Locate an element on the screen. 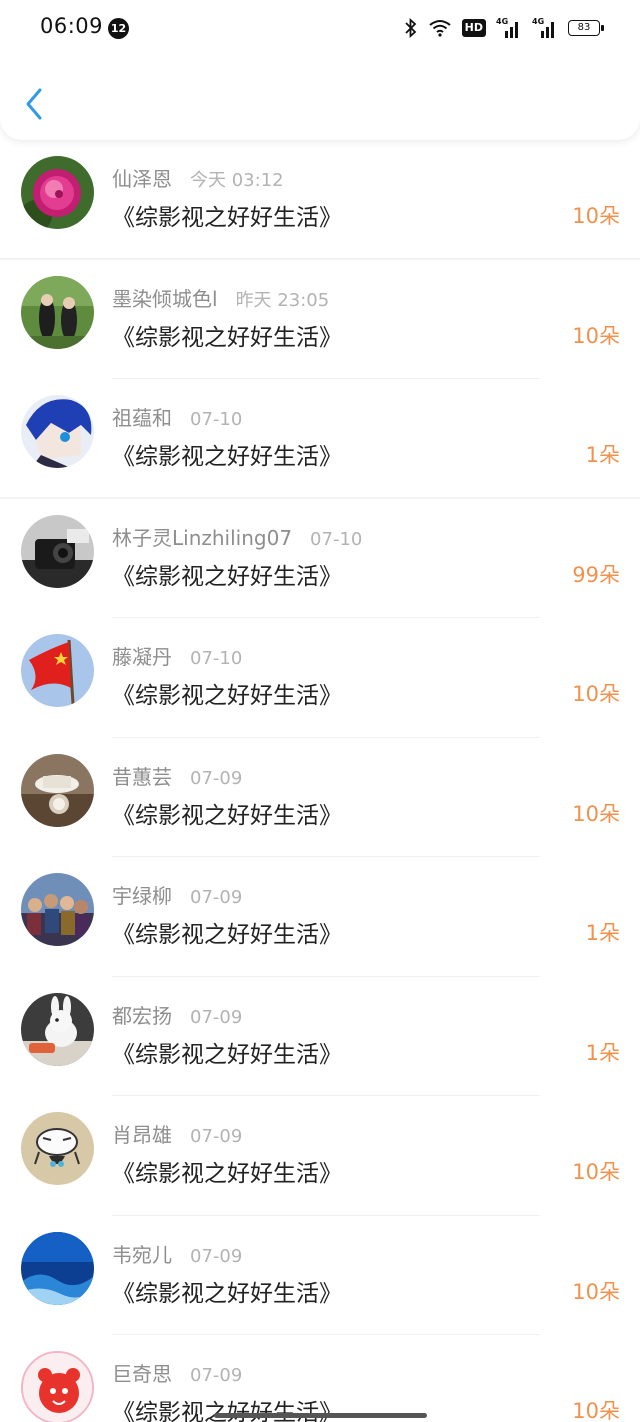 The image size is (640, 1422). user-name-text: 藤凝丹 is located at coordinates (142, 657).